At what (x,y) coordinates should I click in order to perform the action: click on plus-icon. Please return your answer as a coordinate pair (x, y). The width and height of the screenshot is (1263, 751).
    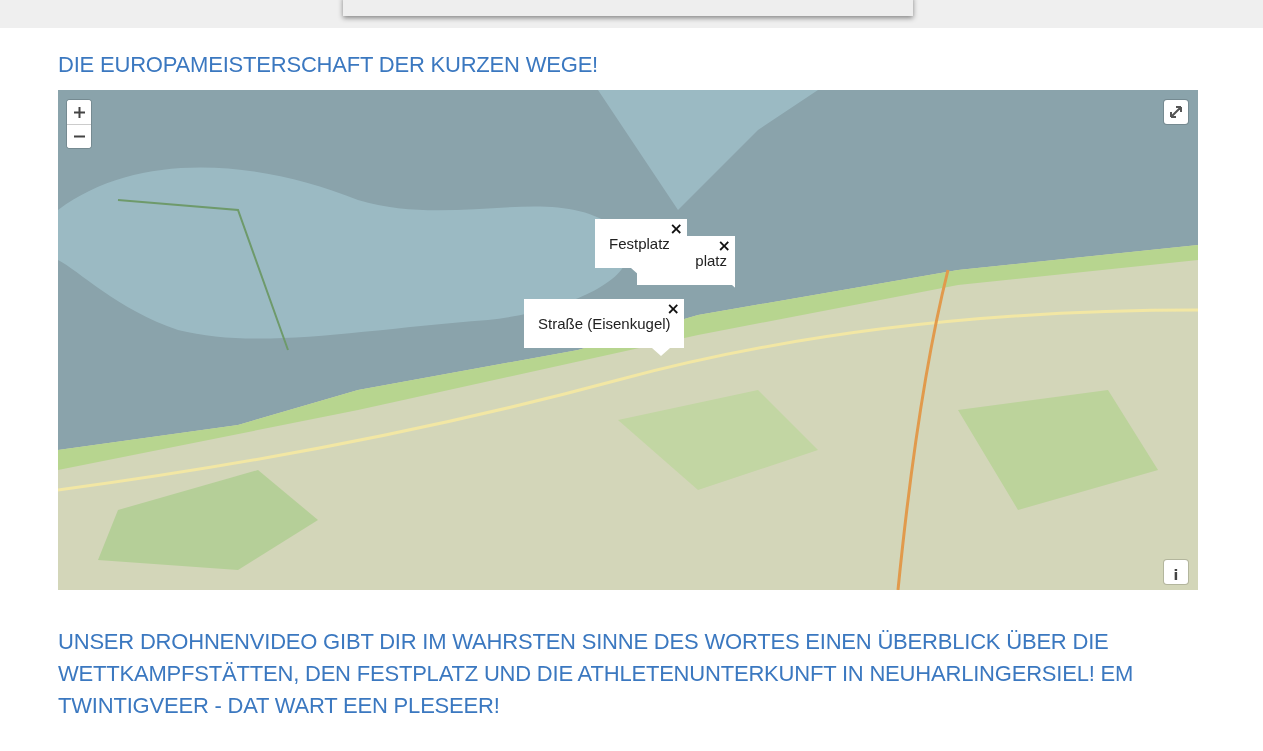
    Looking at the image, I should click on (79, 112).